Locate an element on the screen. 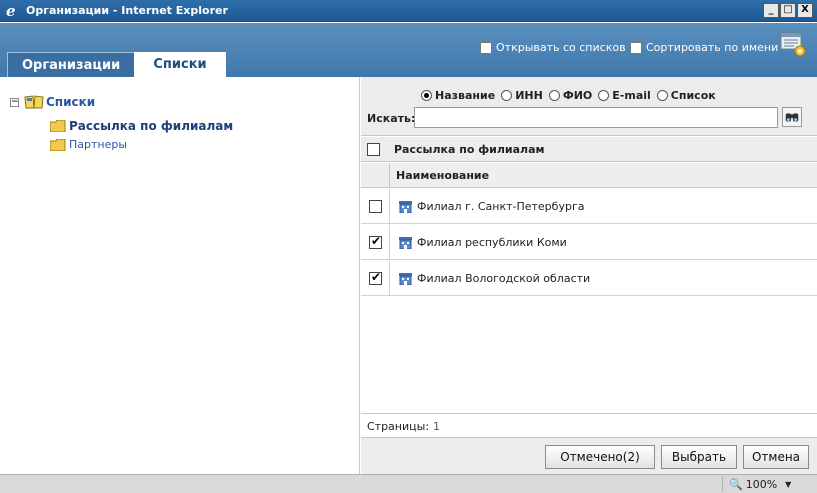 This screenshot has height=493, width=817. marked-button: Отмечено(2) is located at coordinates (600, 457).